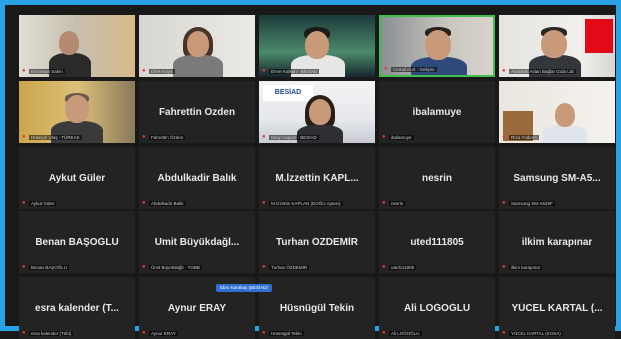 Image resolution: width=621 pixels, height=339 pixels. I want to click on participant-caption: ● Ali LOĞOĞLU, so click(402, 333).